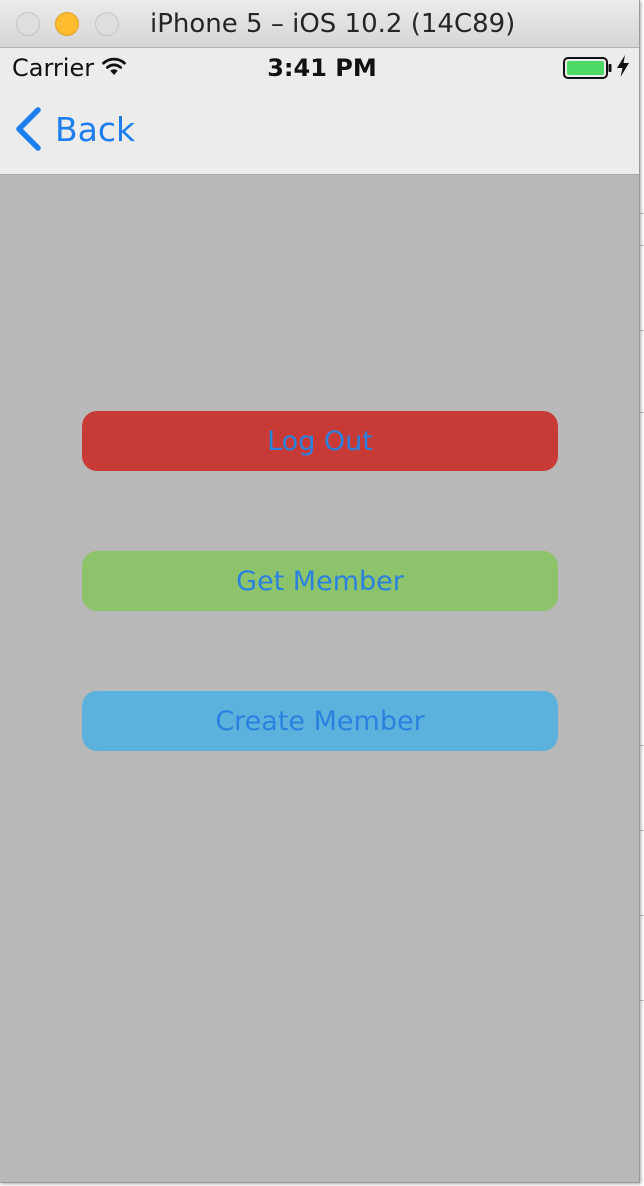 The image size is (644, 1186). Describe the element at coordinates (333, 24) in the screenshot. I see `window-title: iPhone 5 – iOS 10.2 (14C89)` at that location.